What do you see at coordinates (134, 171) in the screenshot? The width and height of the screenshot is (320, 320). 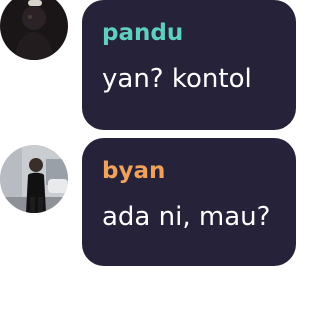 I see `sender-name: byan` at bounding box center [134, 171].